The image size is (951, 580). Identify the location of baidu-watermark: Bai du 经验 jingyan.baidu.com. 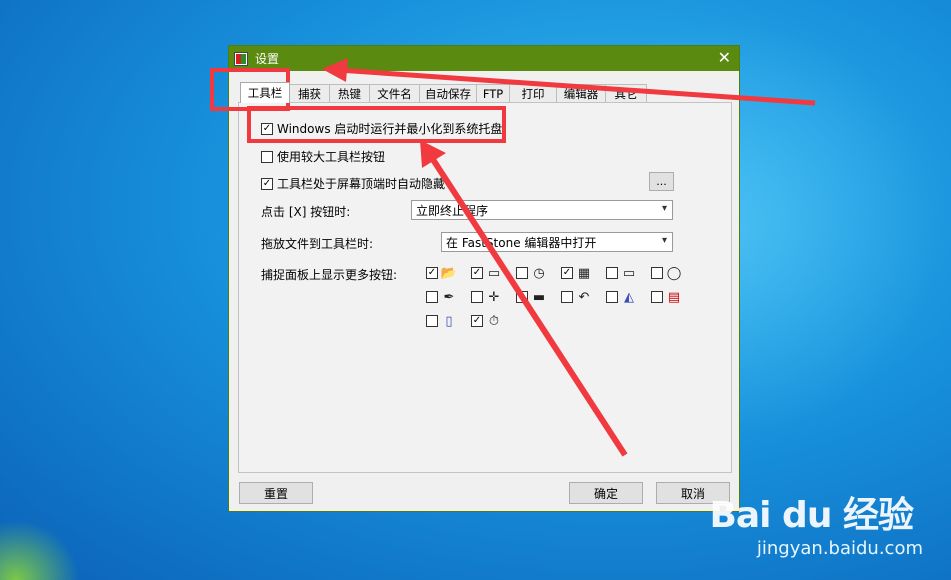
(816, 522).